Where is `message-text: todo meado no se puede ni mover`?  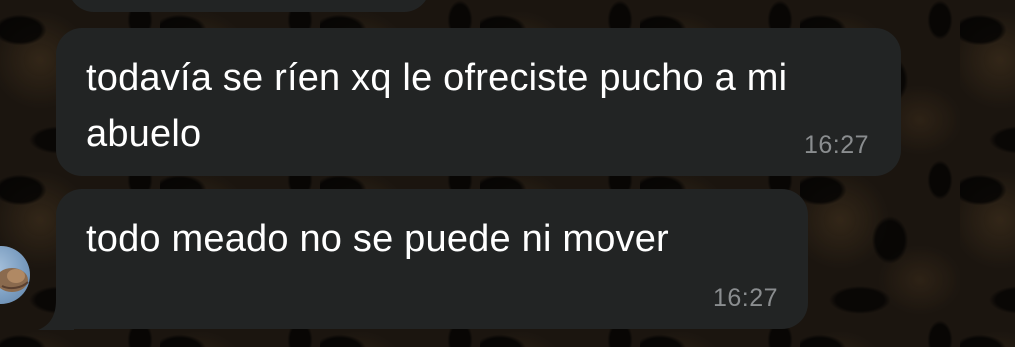 message-text: todo meado no se puede ni mover is located at coordinates (377, 239).